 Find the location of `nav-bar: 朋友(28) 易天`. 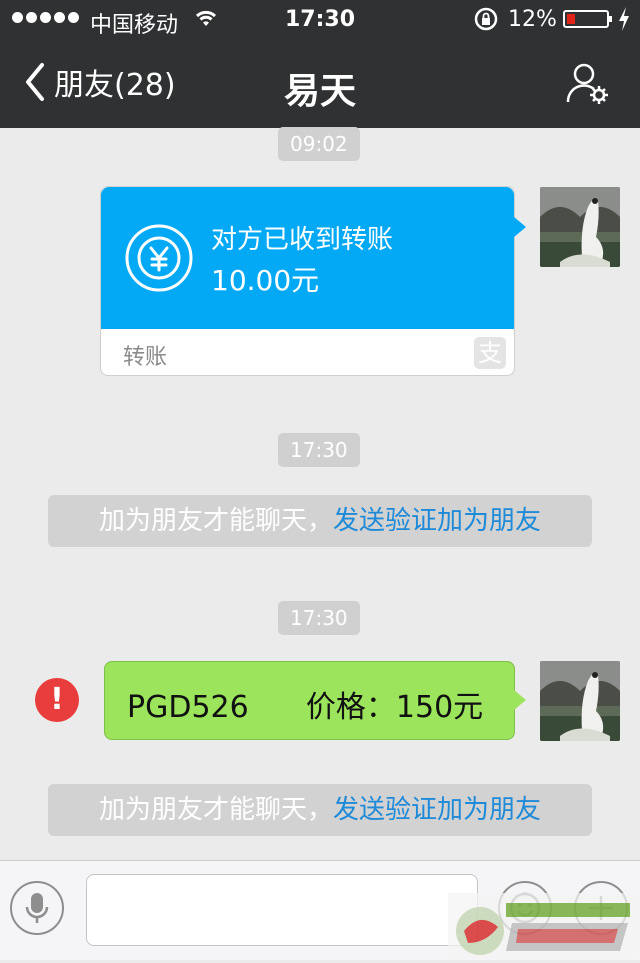

nav-bar: 朋友(28) 易天 is located at coordinates (320, 84).